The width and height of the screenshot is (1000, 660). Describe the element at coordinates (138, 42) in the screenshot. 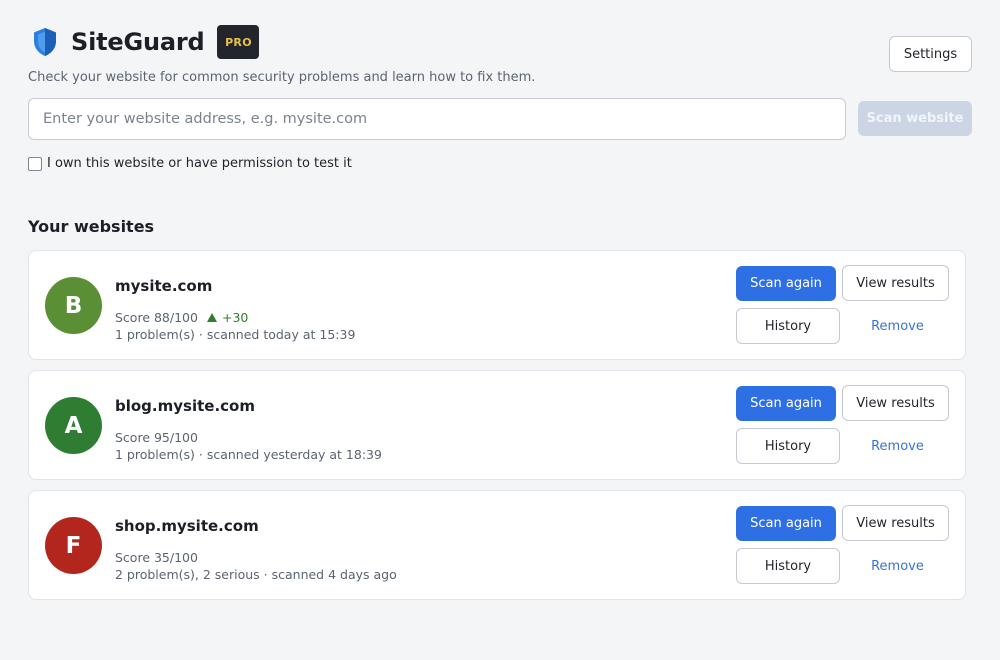

I see `app-title: SiteGuard` at that location.